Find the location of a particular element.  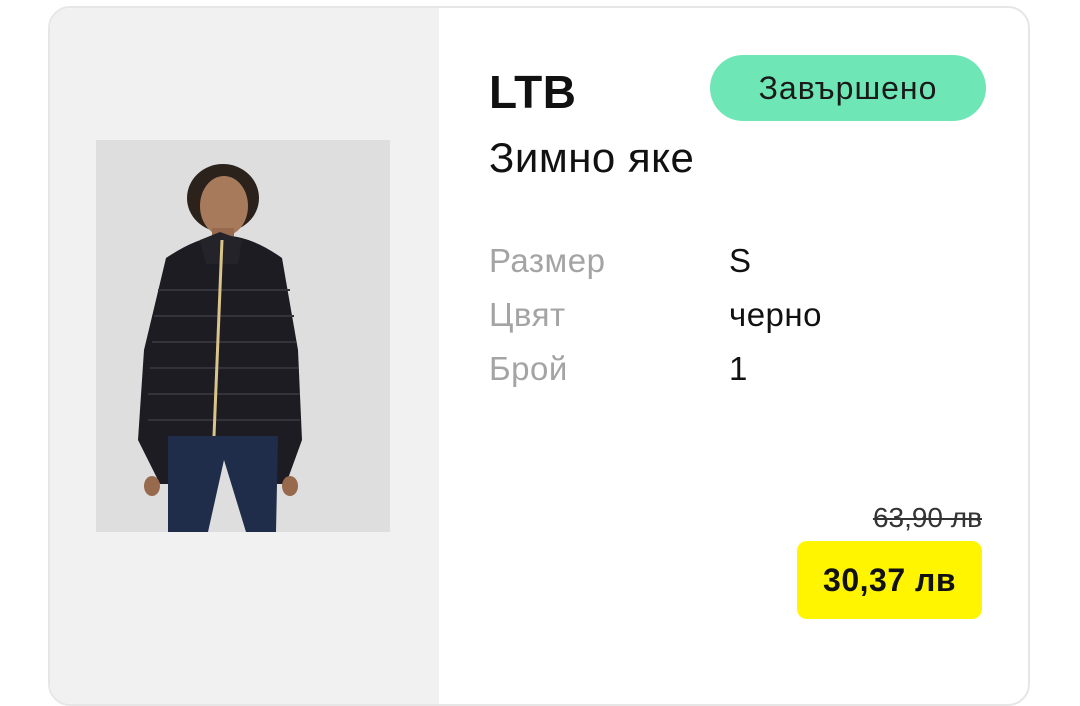

attribute-value: 1 is located at coordinates (738, 368).